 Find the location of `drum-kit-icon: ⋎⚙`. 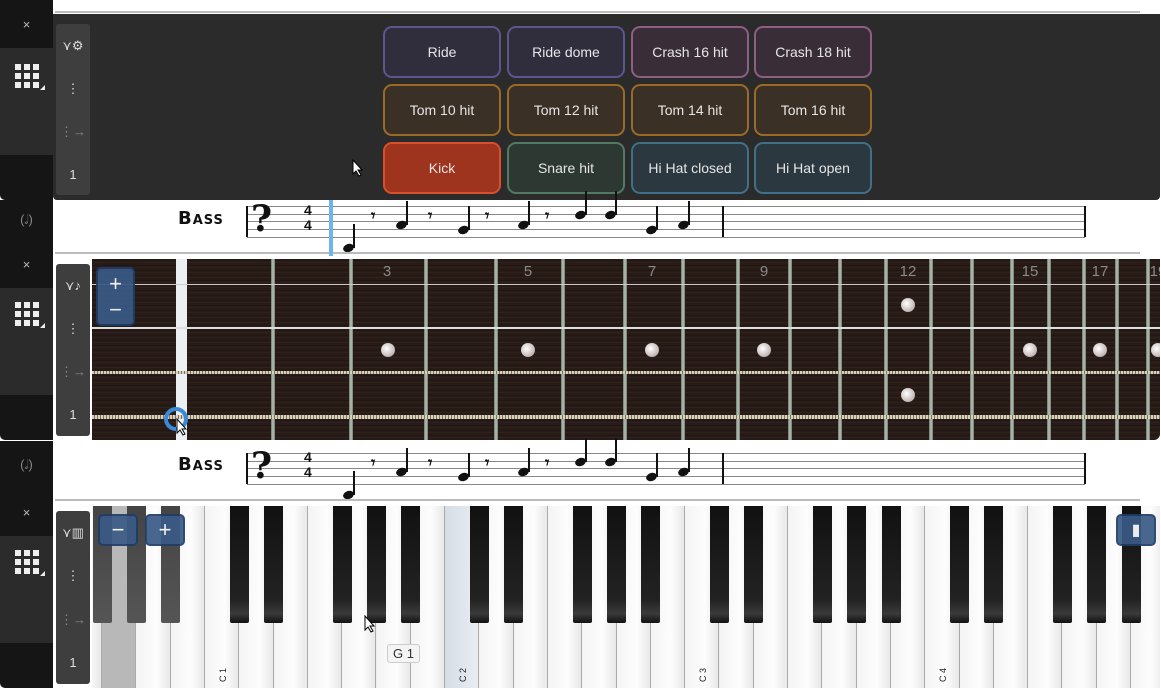

drum-kit-icon: ⋎⚙ is located at coordinates (72, 46).